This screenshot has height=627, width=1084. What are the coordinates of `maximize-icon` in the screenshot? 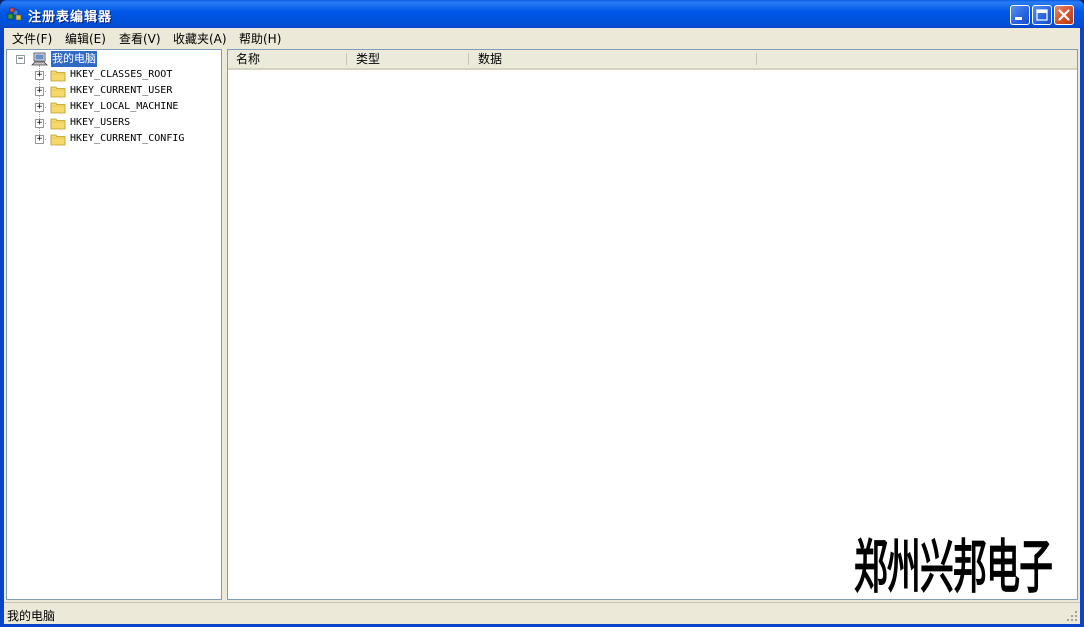 It's located at (1042, 15).